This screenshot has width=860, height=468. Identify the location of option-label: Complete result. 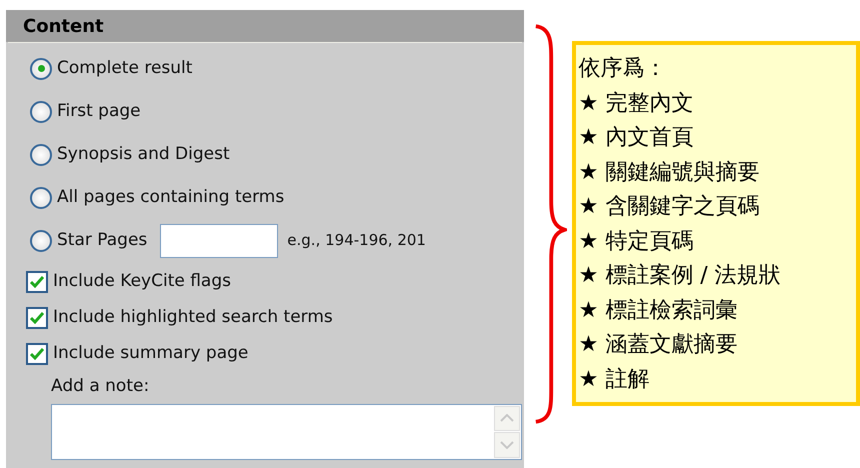
(124, 68).